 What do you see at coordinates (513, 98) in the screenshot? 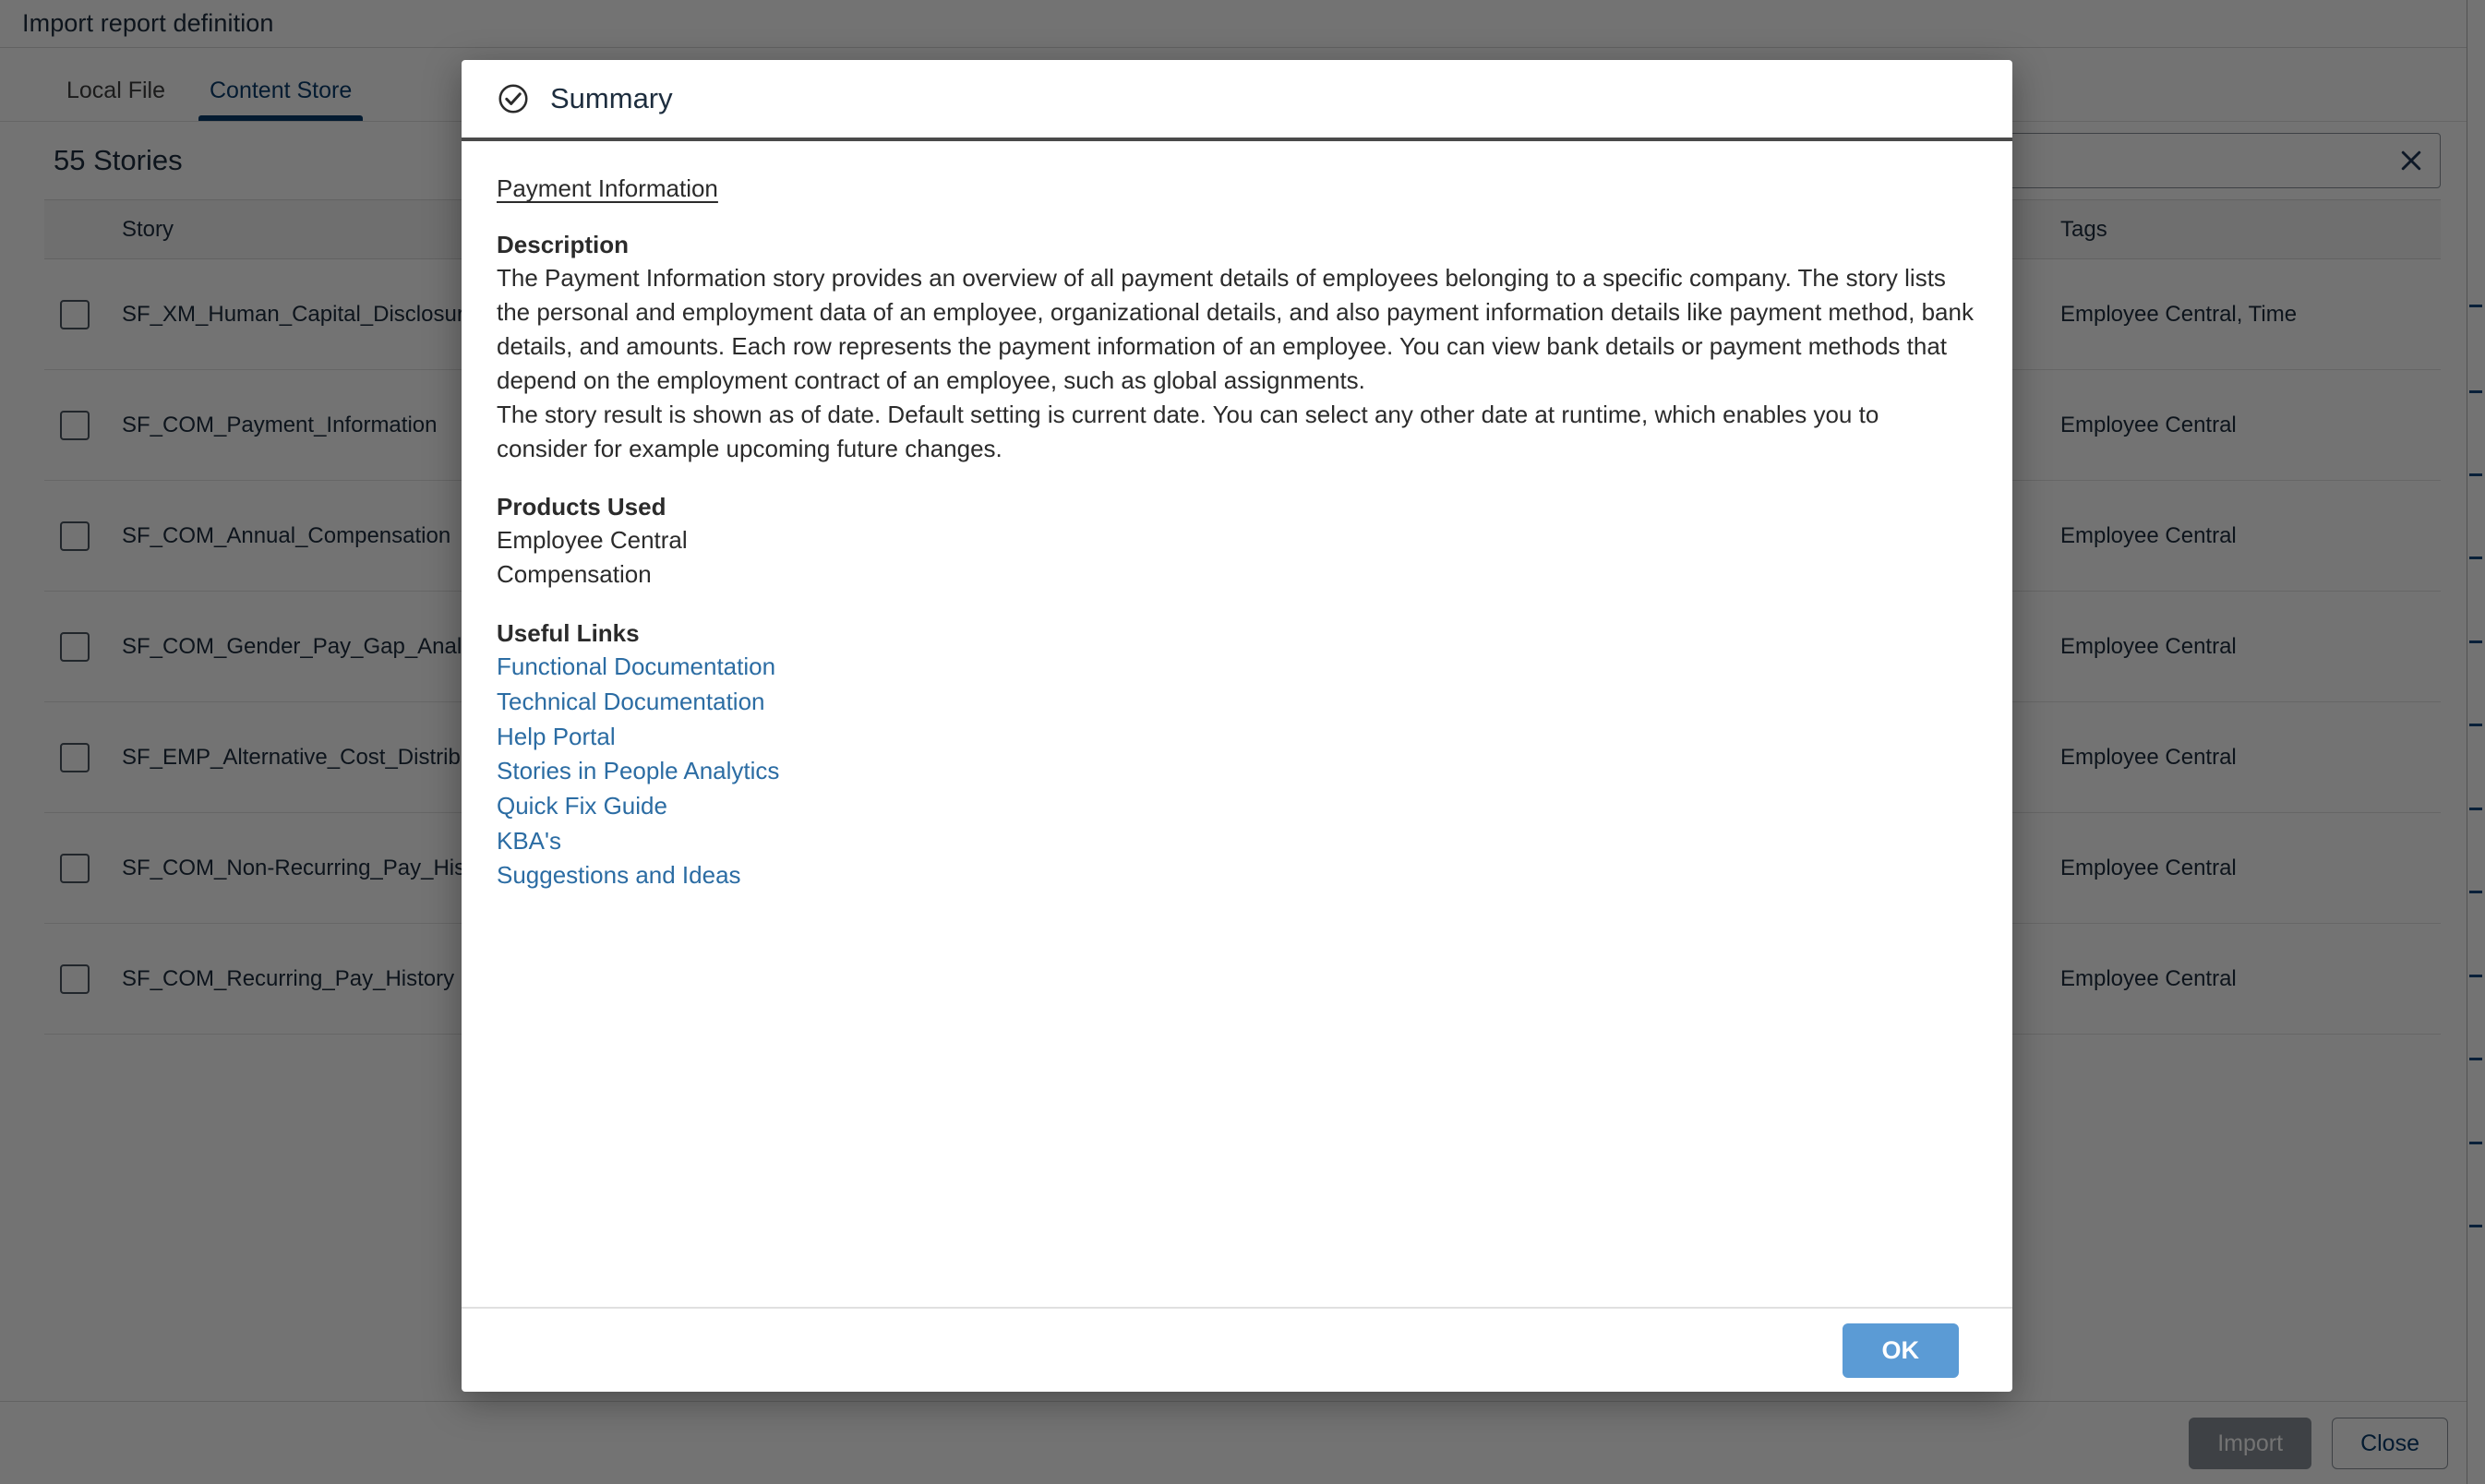
I see `check-circle-icon` at bounding box center [513, 98].